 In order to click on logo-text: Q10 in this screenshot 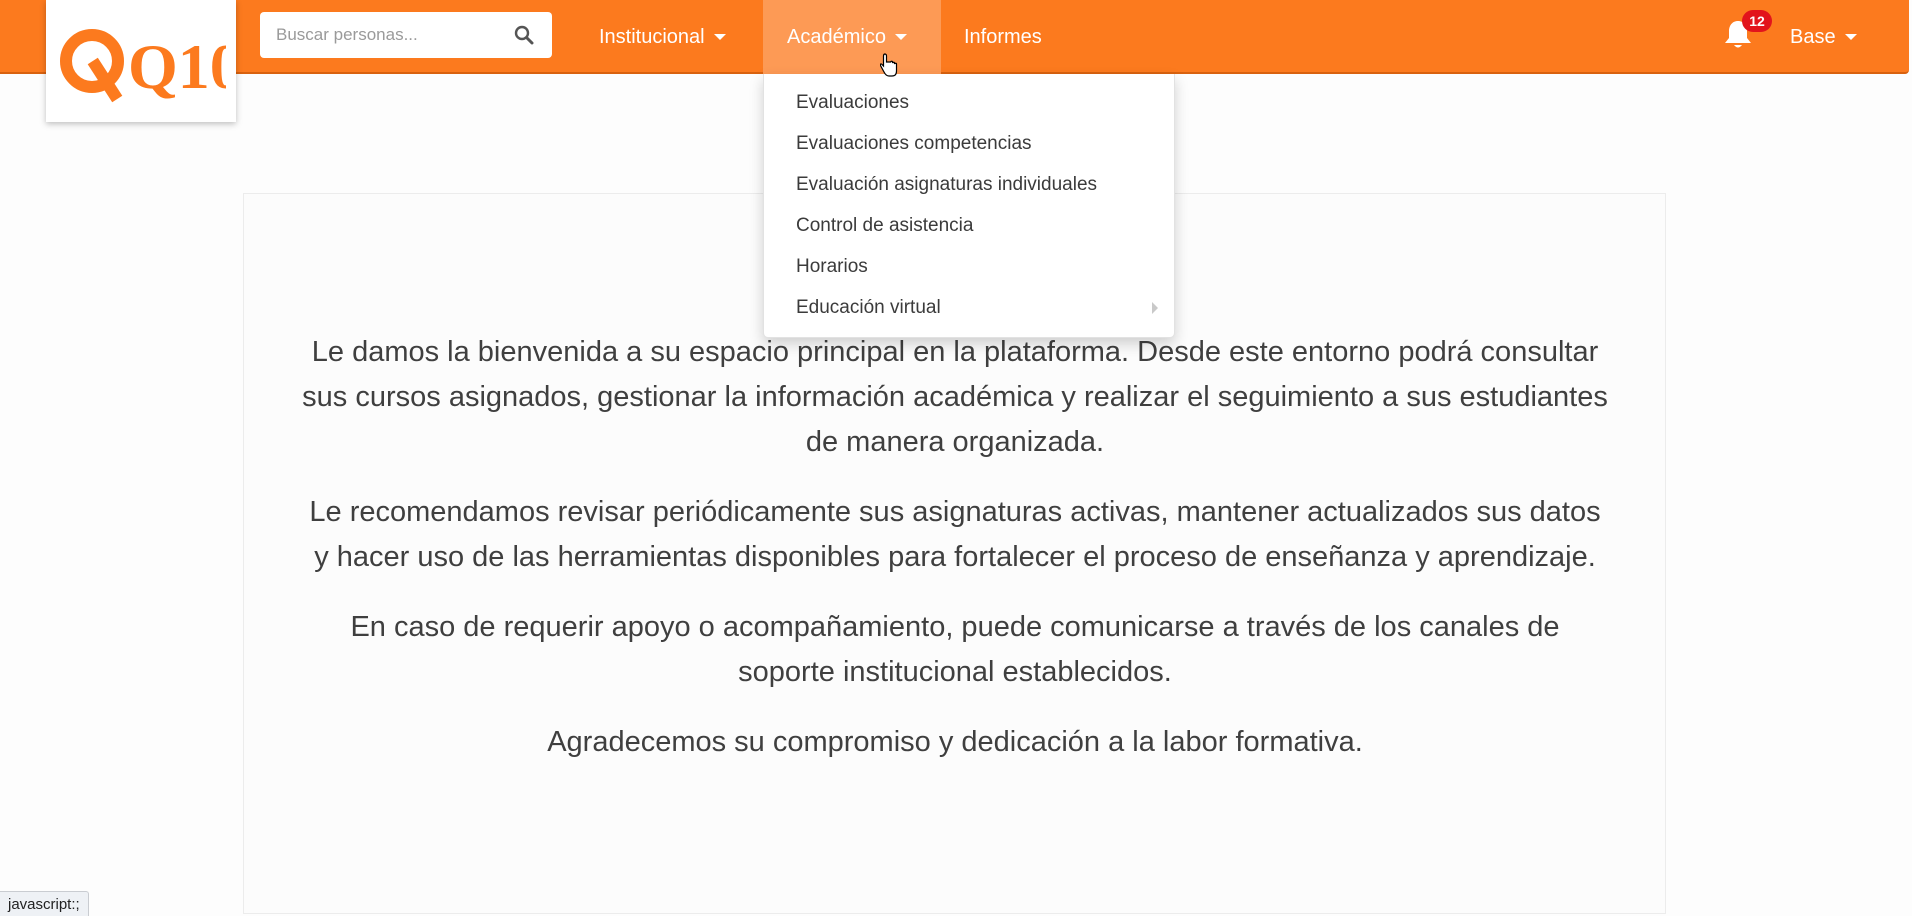, I will do `click(177, 66)`.